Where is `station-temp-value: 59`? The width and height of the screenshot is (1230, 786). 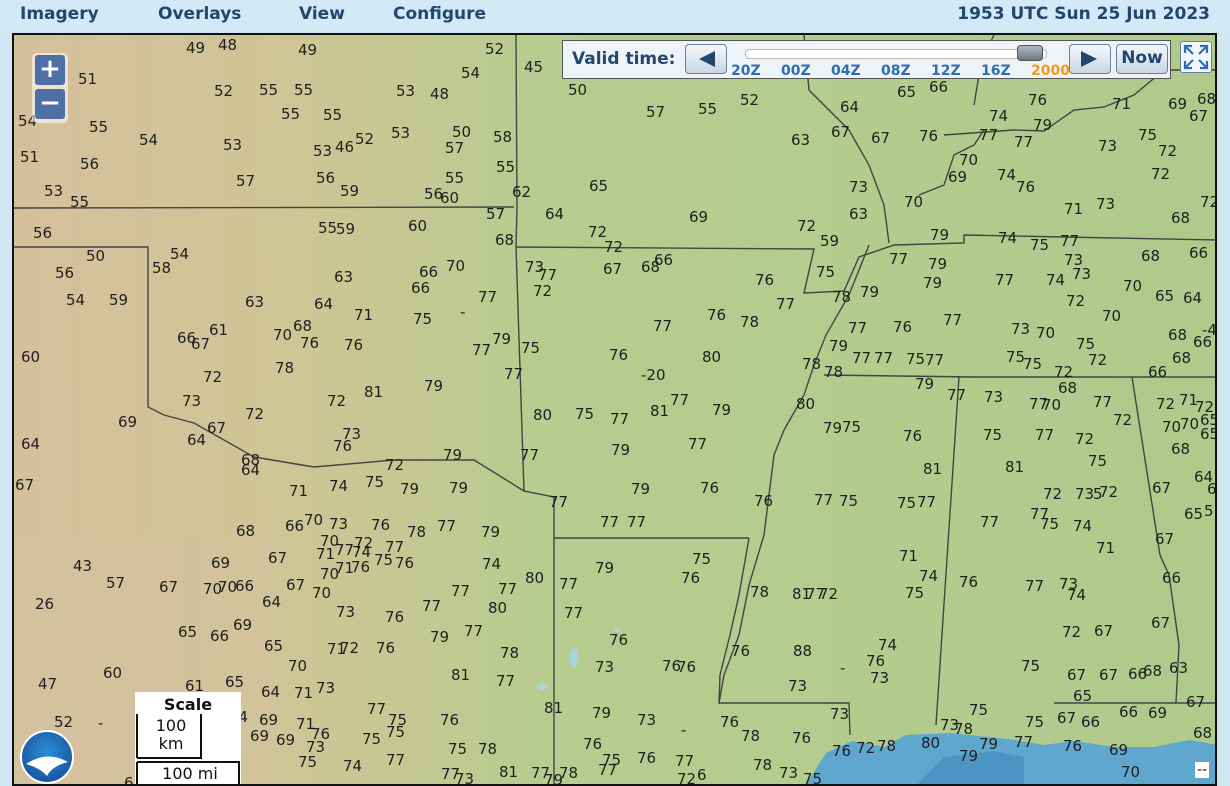
station-temp-value: 59 is located at coordinates (346, 229).